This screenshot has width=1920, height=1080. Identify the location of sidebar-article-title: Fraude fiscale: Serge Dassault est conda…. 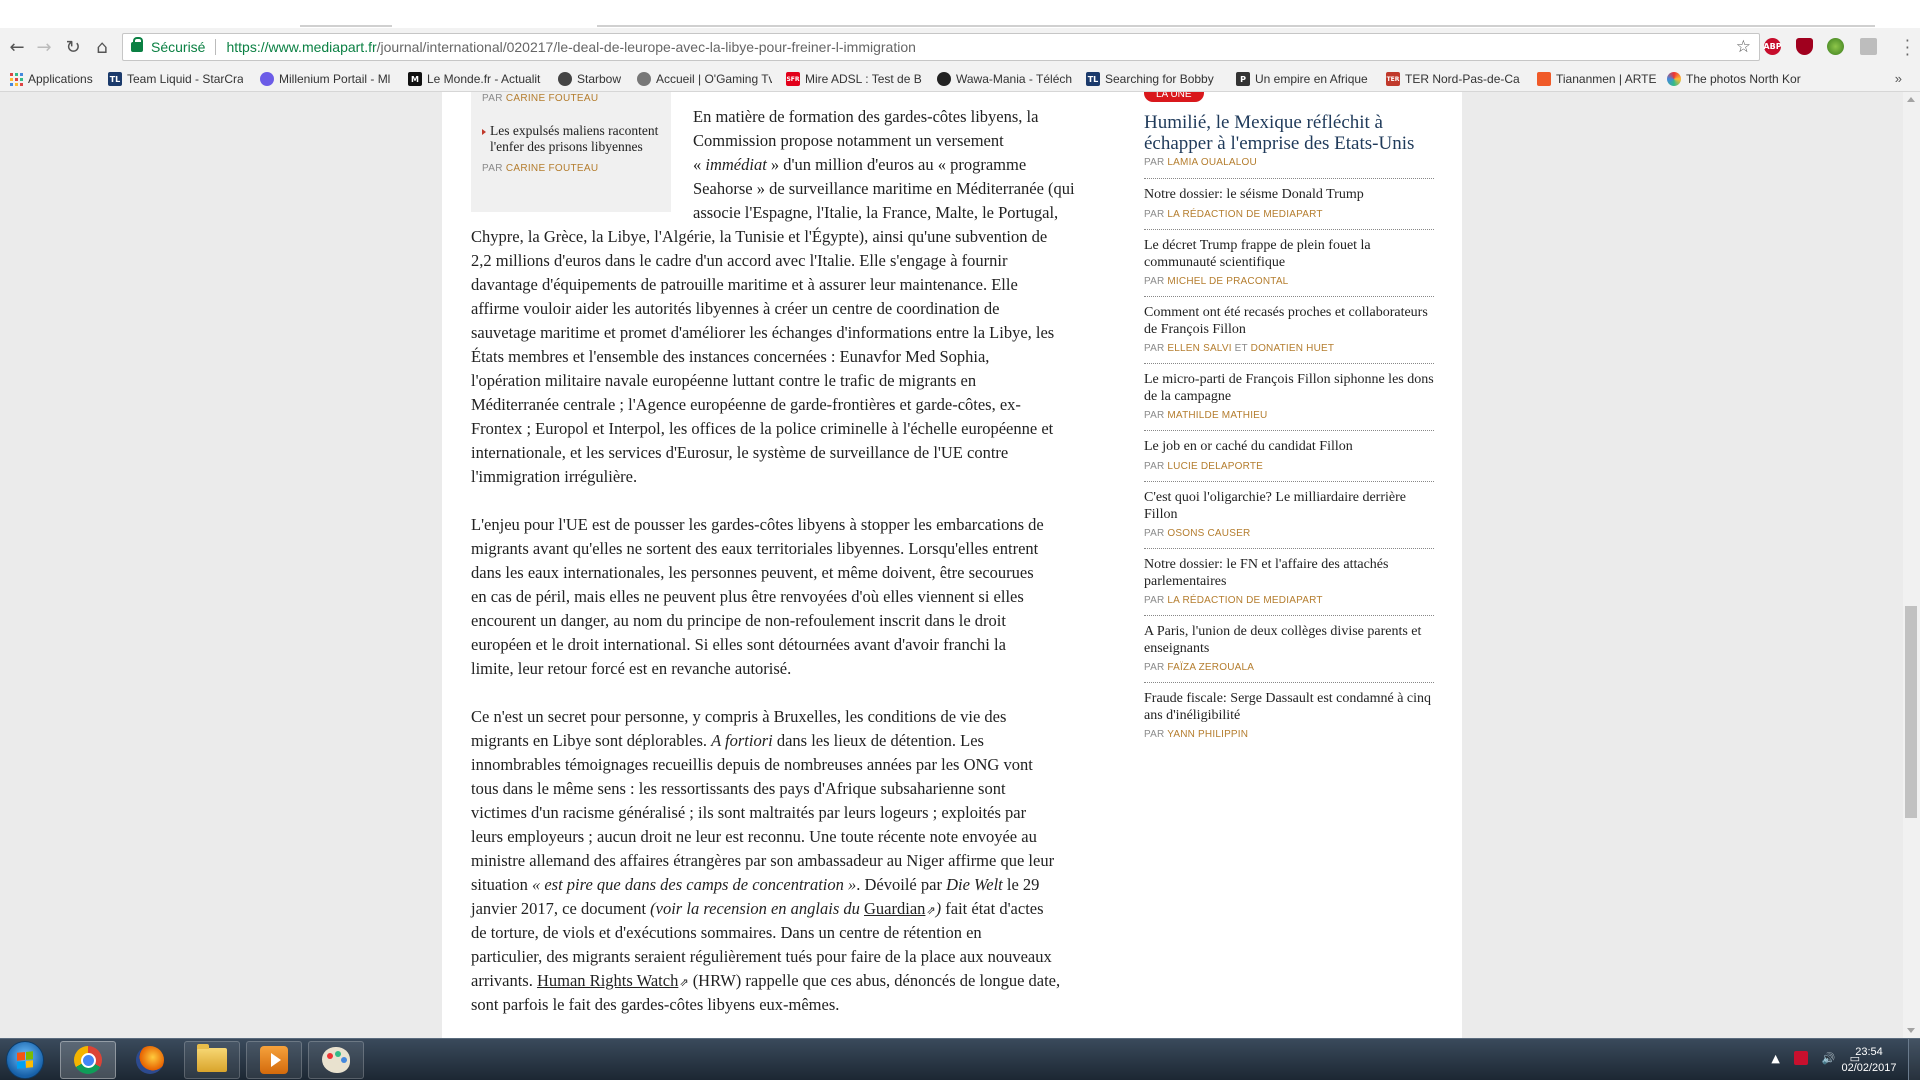
(1289, 707).